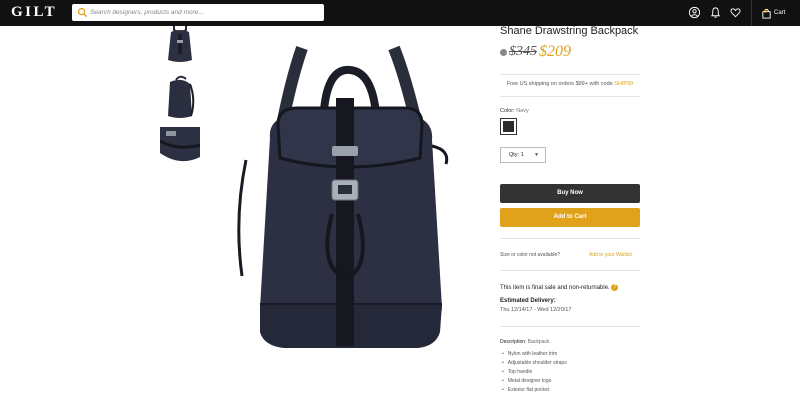  Describe the element at coordinates (82, 12) in the screenshot. I see `search-icon` at that location.